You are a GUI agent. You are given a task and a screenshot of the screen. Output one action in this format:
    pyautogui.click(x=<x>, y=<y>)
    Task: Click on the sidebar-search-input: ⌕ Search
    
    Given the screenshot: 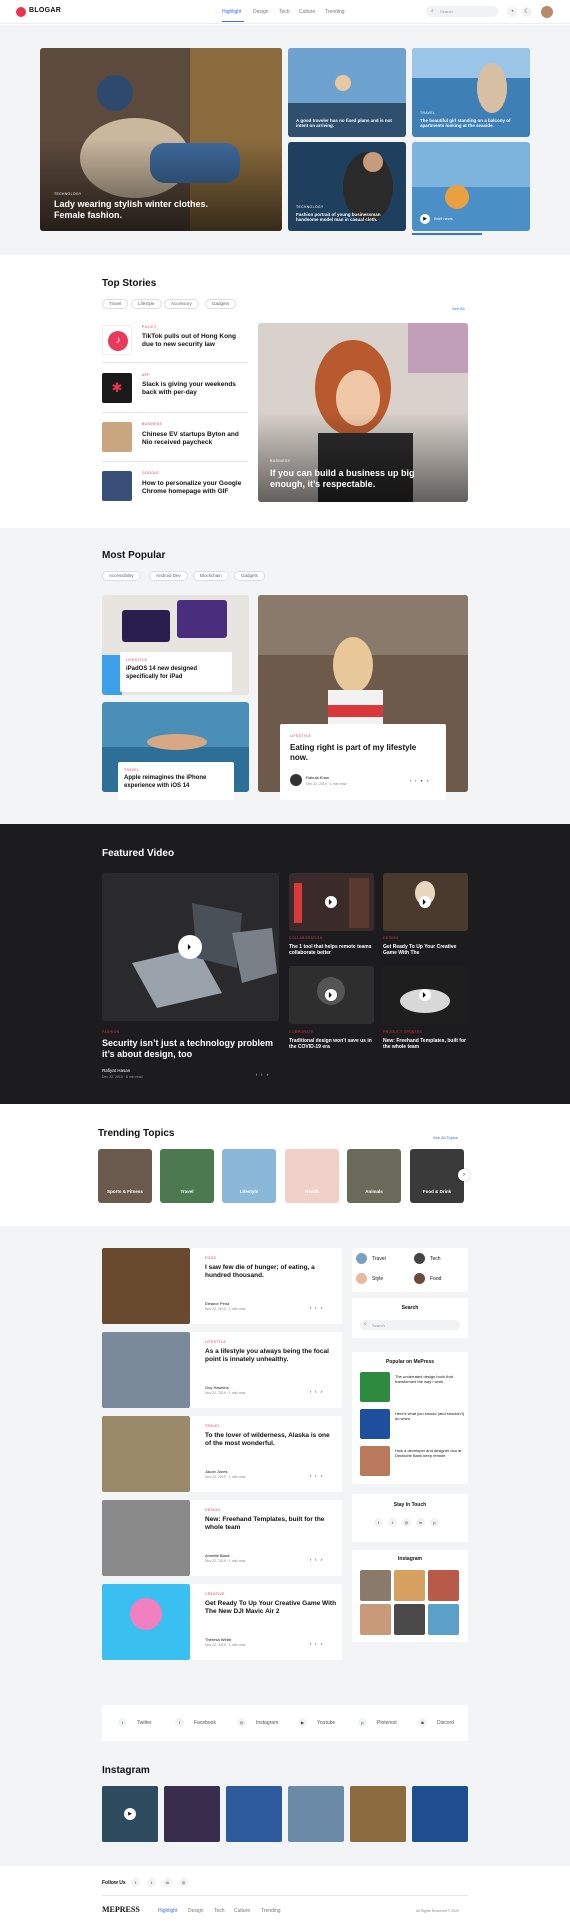 What is the action you would take?
    pyautogui.click(x=410, y=1325)
    